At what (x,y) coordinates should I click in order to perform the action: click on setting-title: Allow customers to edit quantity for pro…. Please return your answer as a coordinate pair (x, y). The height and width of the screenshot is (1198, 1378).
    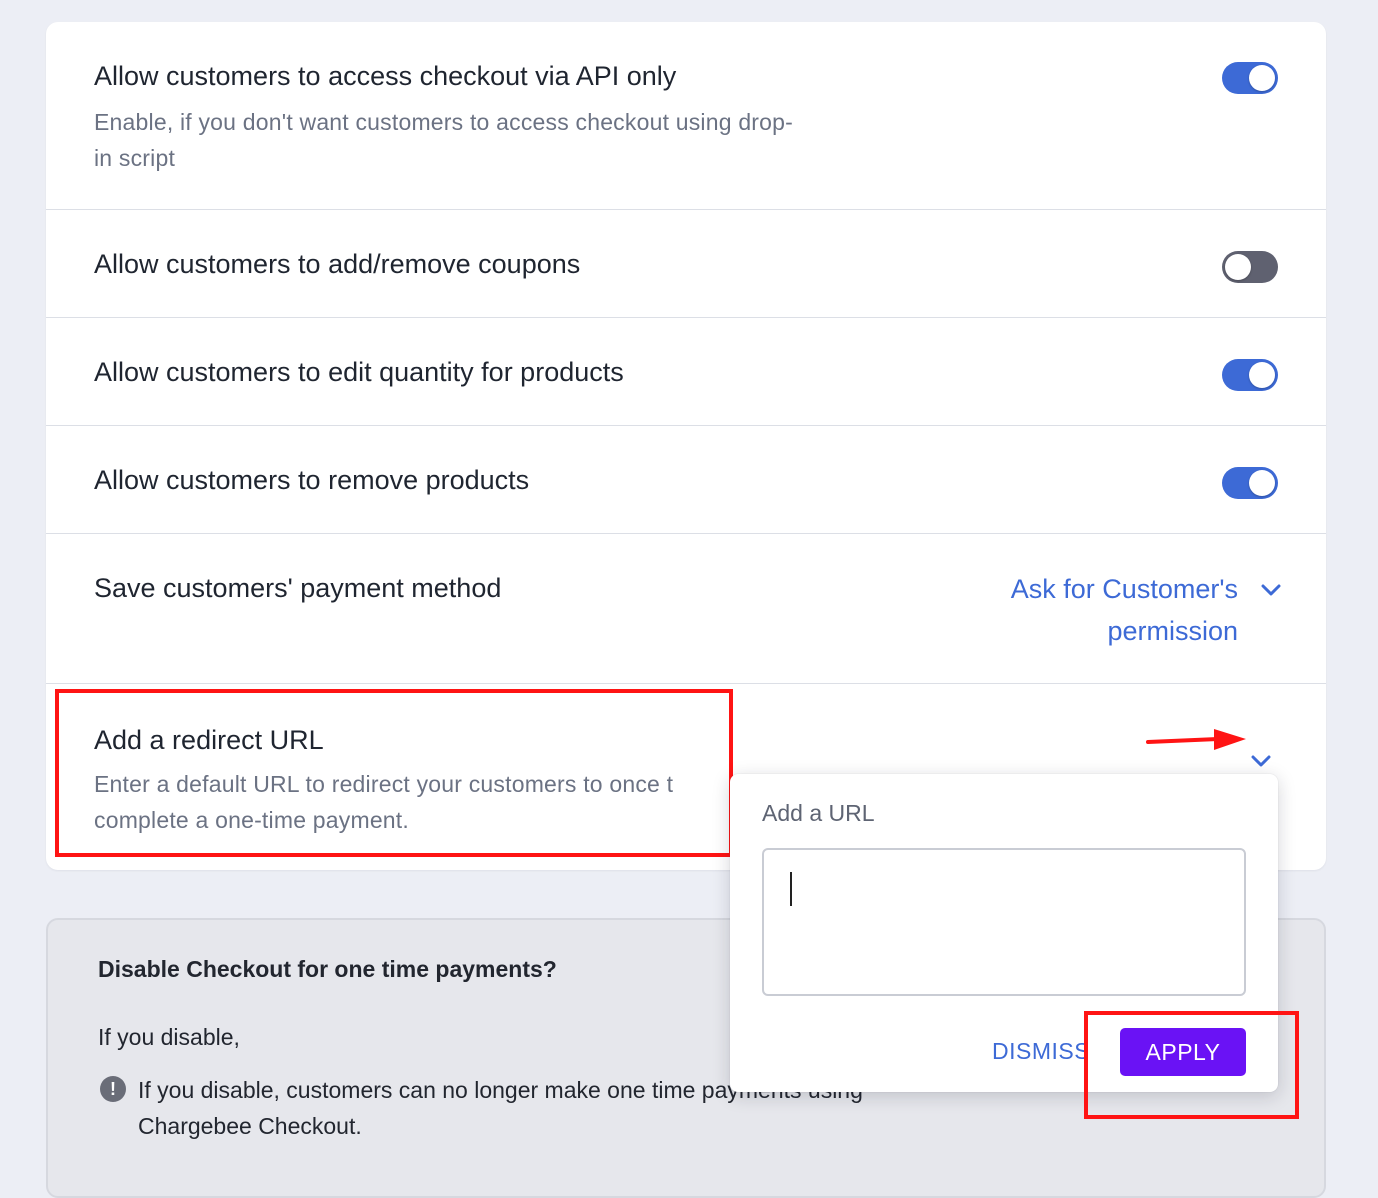
    Looking at the image, I should click on (359, 372).